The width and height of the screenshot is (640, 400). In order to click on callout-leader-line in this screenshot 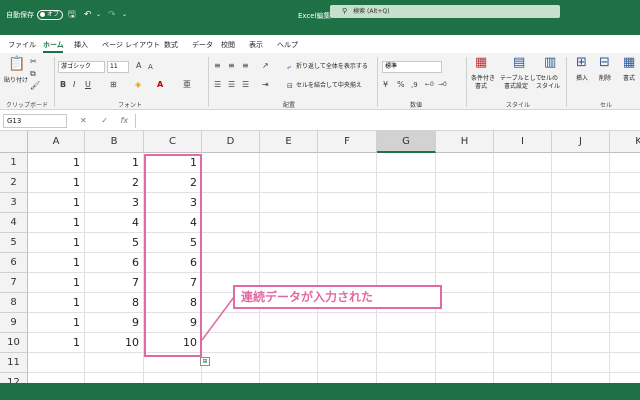, I will do `click(218, 318)`.